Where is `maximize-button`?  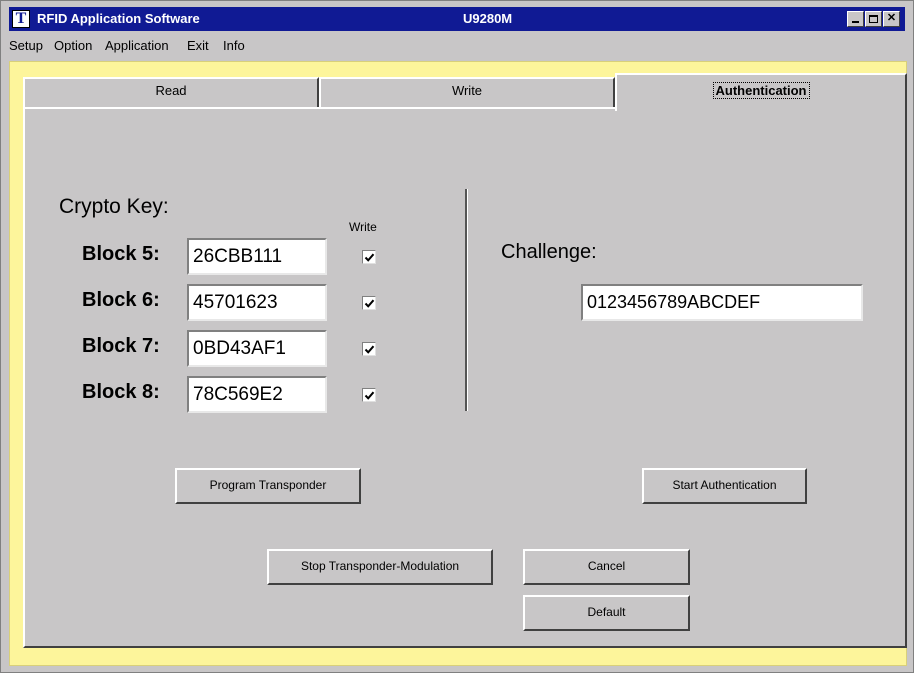 maximize-button is located at coordinates (873, 19).